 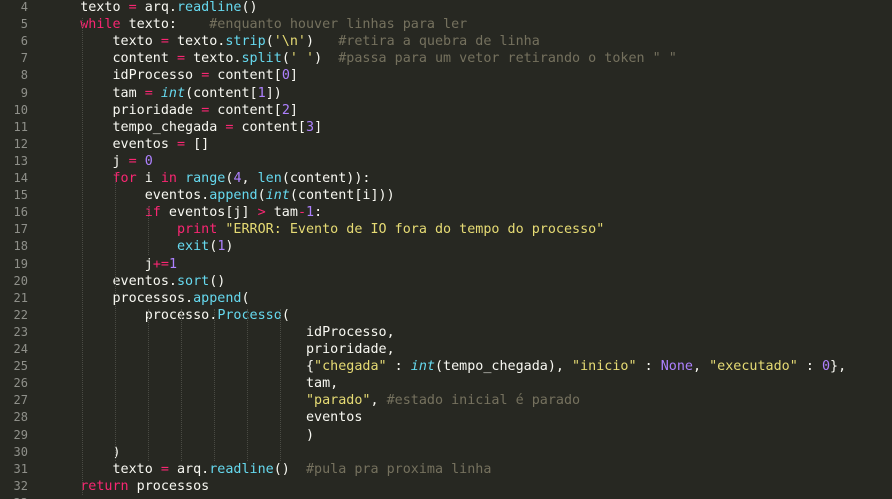 I want to click on code-token: append, so click(x=217, y=298).